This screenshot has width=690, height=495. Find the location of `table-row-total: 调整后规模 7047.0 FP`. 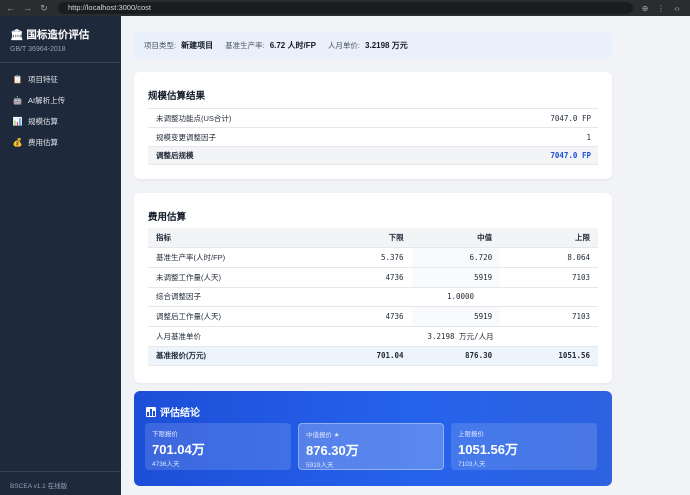

table-row-total: 调整后规模 7047.0 FP is located at coordinates (373, 155).